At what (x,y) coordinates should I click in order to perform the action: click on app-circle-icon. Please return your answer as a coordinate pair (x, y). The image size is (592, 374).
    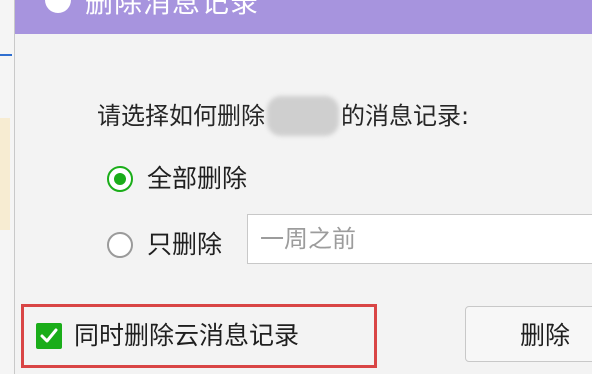
    Looking at the image, I should click on (58, 6).